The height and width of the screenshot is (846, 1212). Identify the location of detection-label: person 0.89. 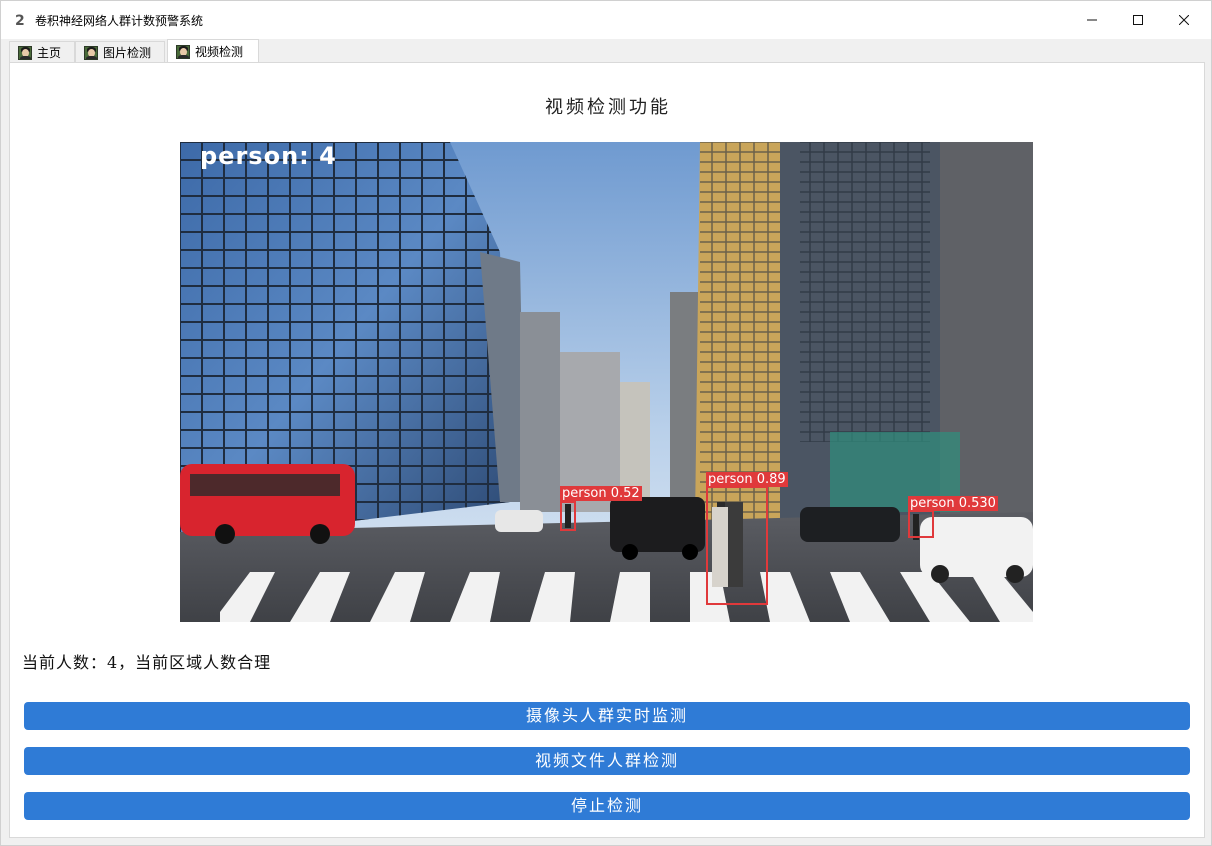
(747, 479).